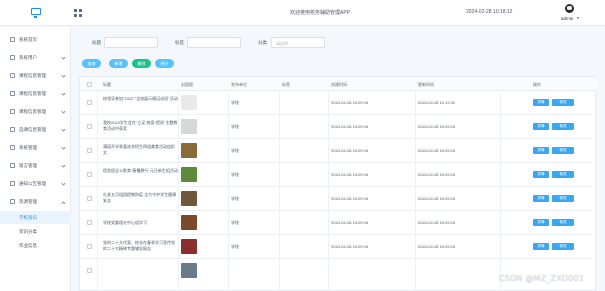 This screenshot has width=605, height=291. I want to click on username: admin, so click(567, 18).